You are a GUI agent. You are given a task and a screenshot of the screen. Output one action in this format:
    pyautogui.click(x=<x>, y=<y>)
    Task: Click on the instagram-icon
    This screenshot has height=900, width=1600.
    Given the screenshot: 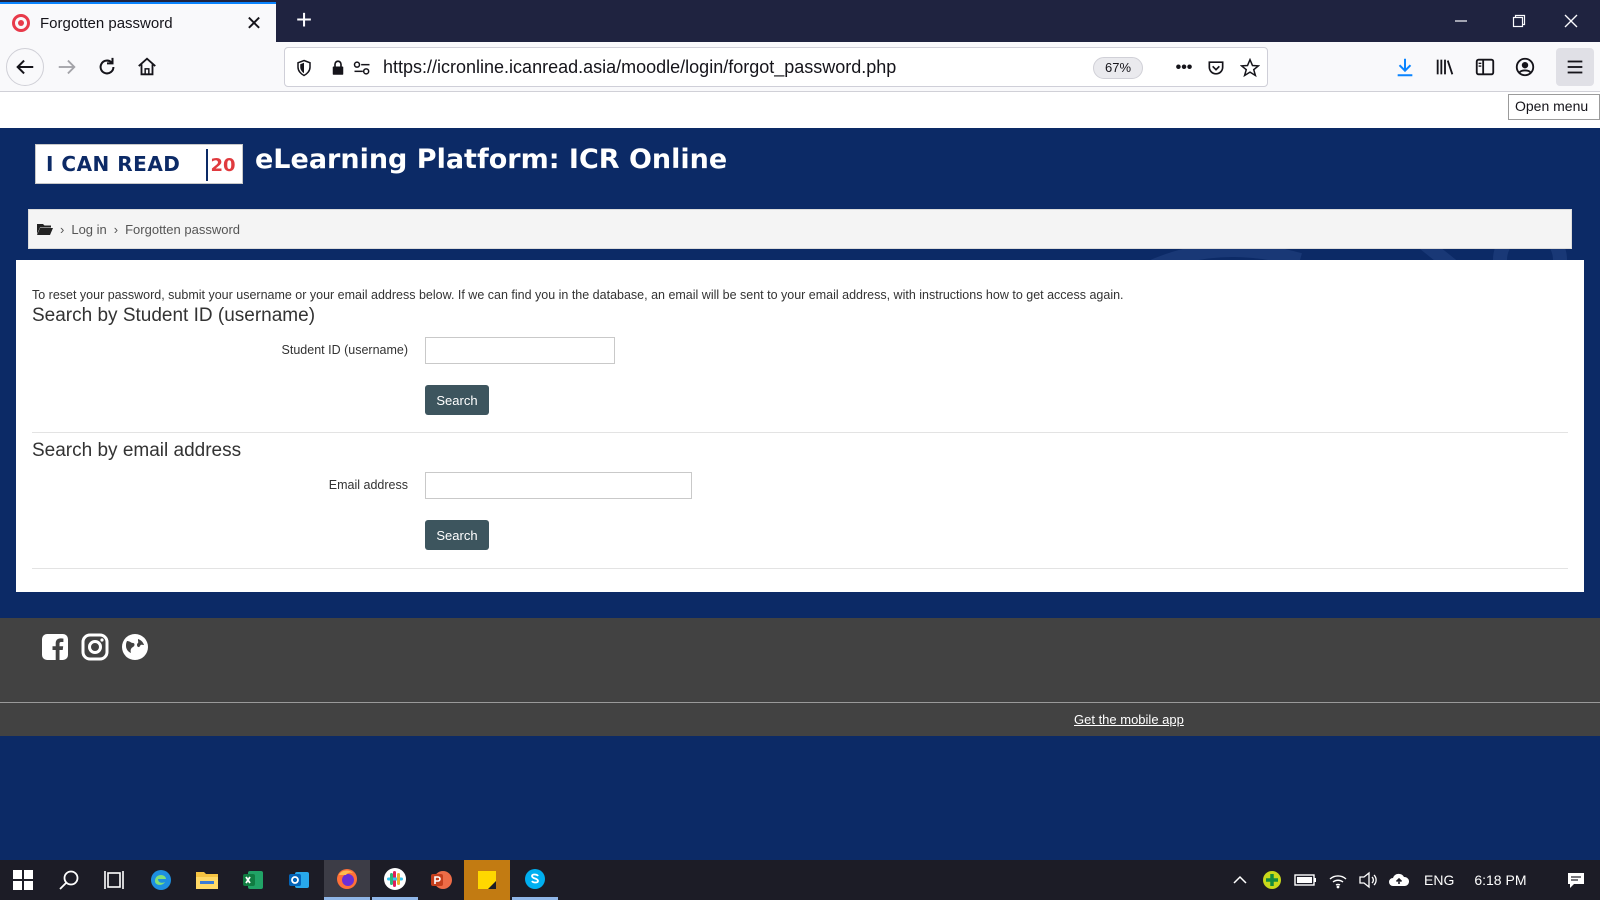 What is the action you would take?
    pyautogui.click(x=95, y=647)
    